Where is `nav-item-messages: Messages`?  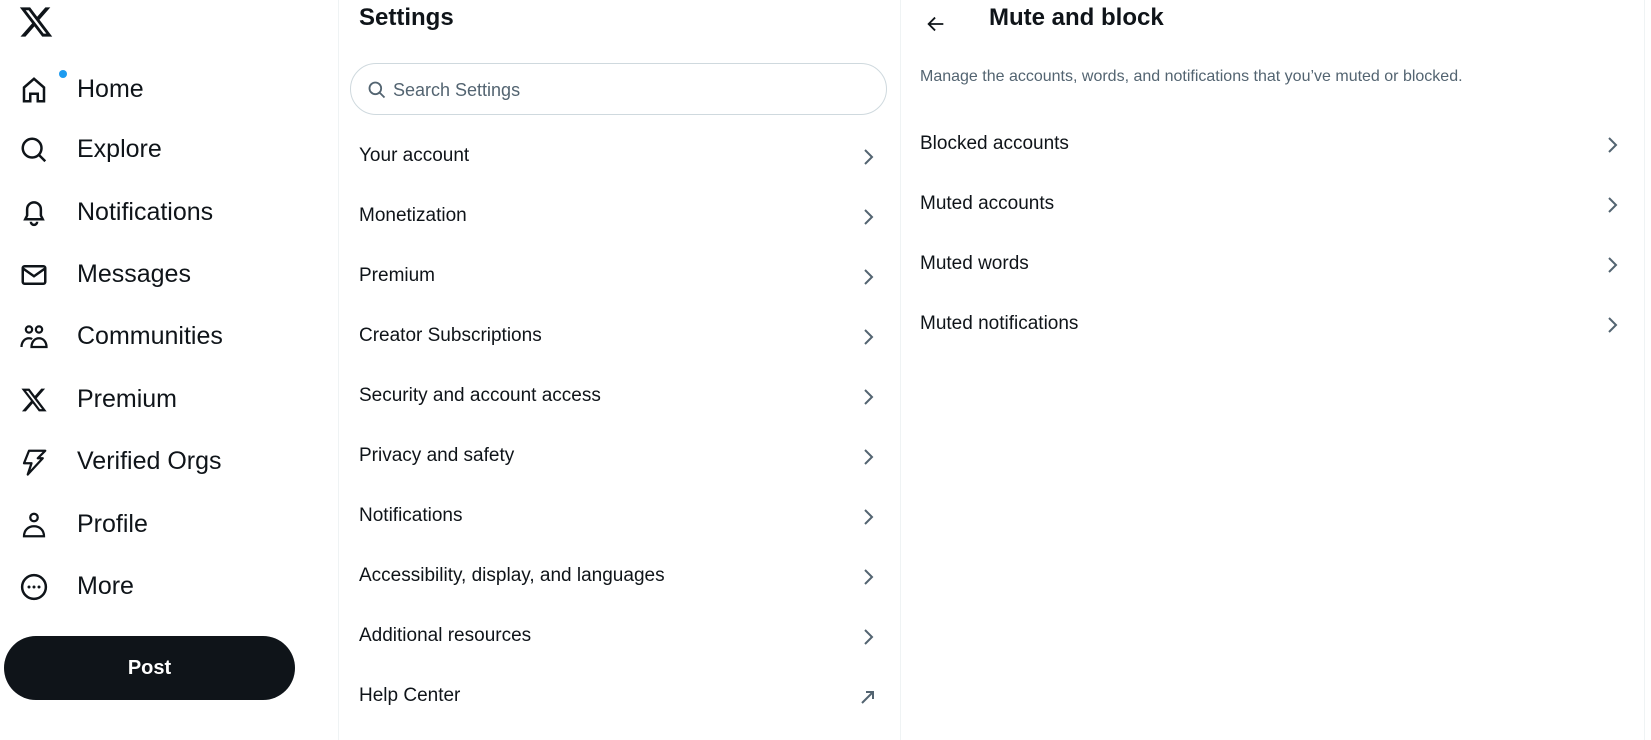 nav-item-messages: Messages is located at coordinates (100, 275).